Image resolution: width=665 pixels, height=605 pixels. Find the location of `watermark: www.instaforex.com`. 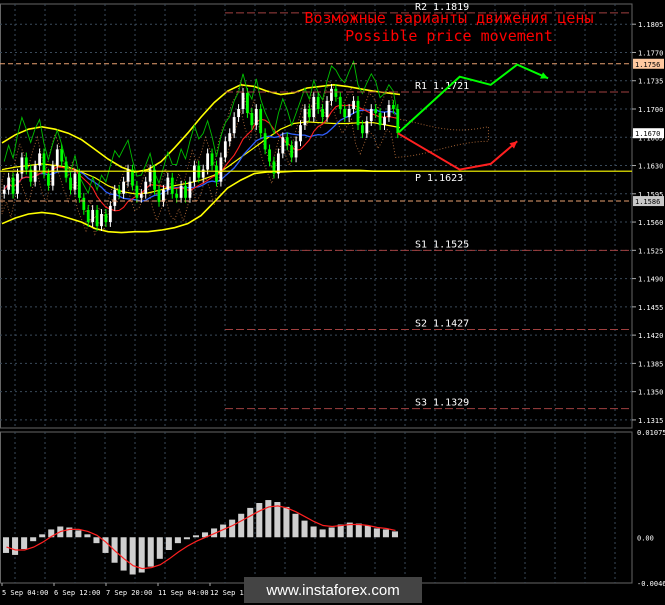

watermark: www.instaforex.com is located at coordinates (333, 590).